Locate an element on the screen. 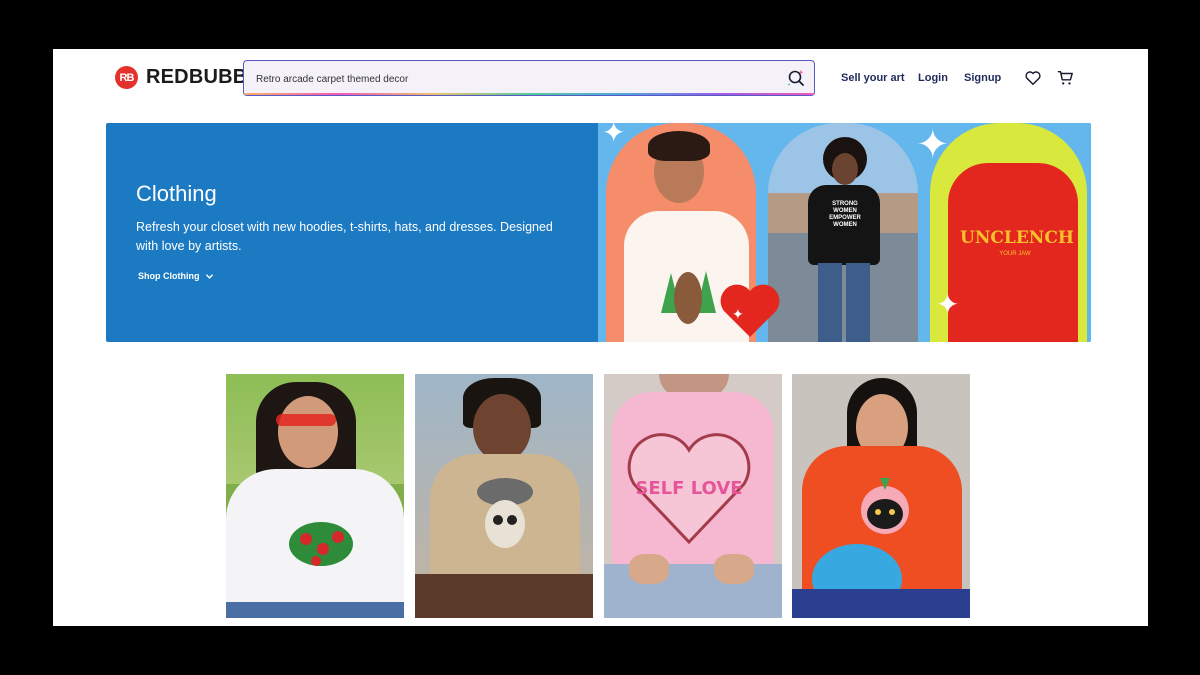 This screenshot has width=1200, height=675. product-tile-cat is located at coordinates (881, 496).